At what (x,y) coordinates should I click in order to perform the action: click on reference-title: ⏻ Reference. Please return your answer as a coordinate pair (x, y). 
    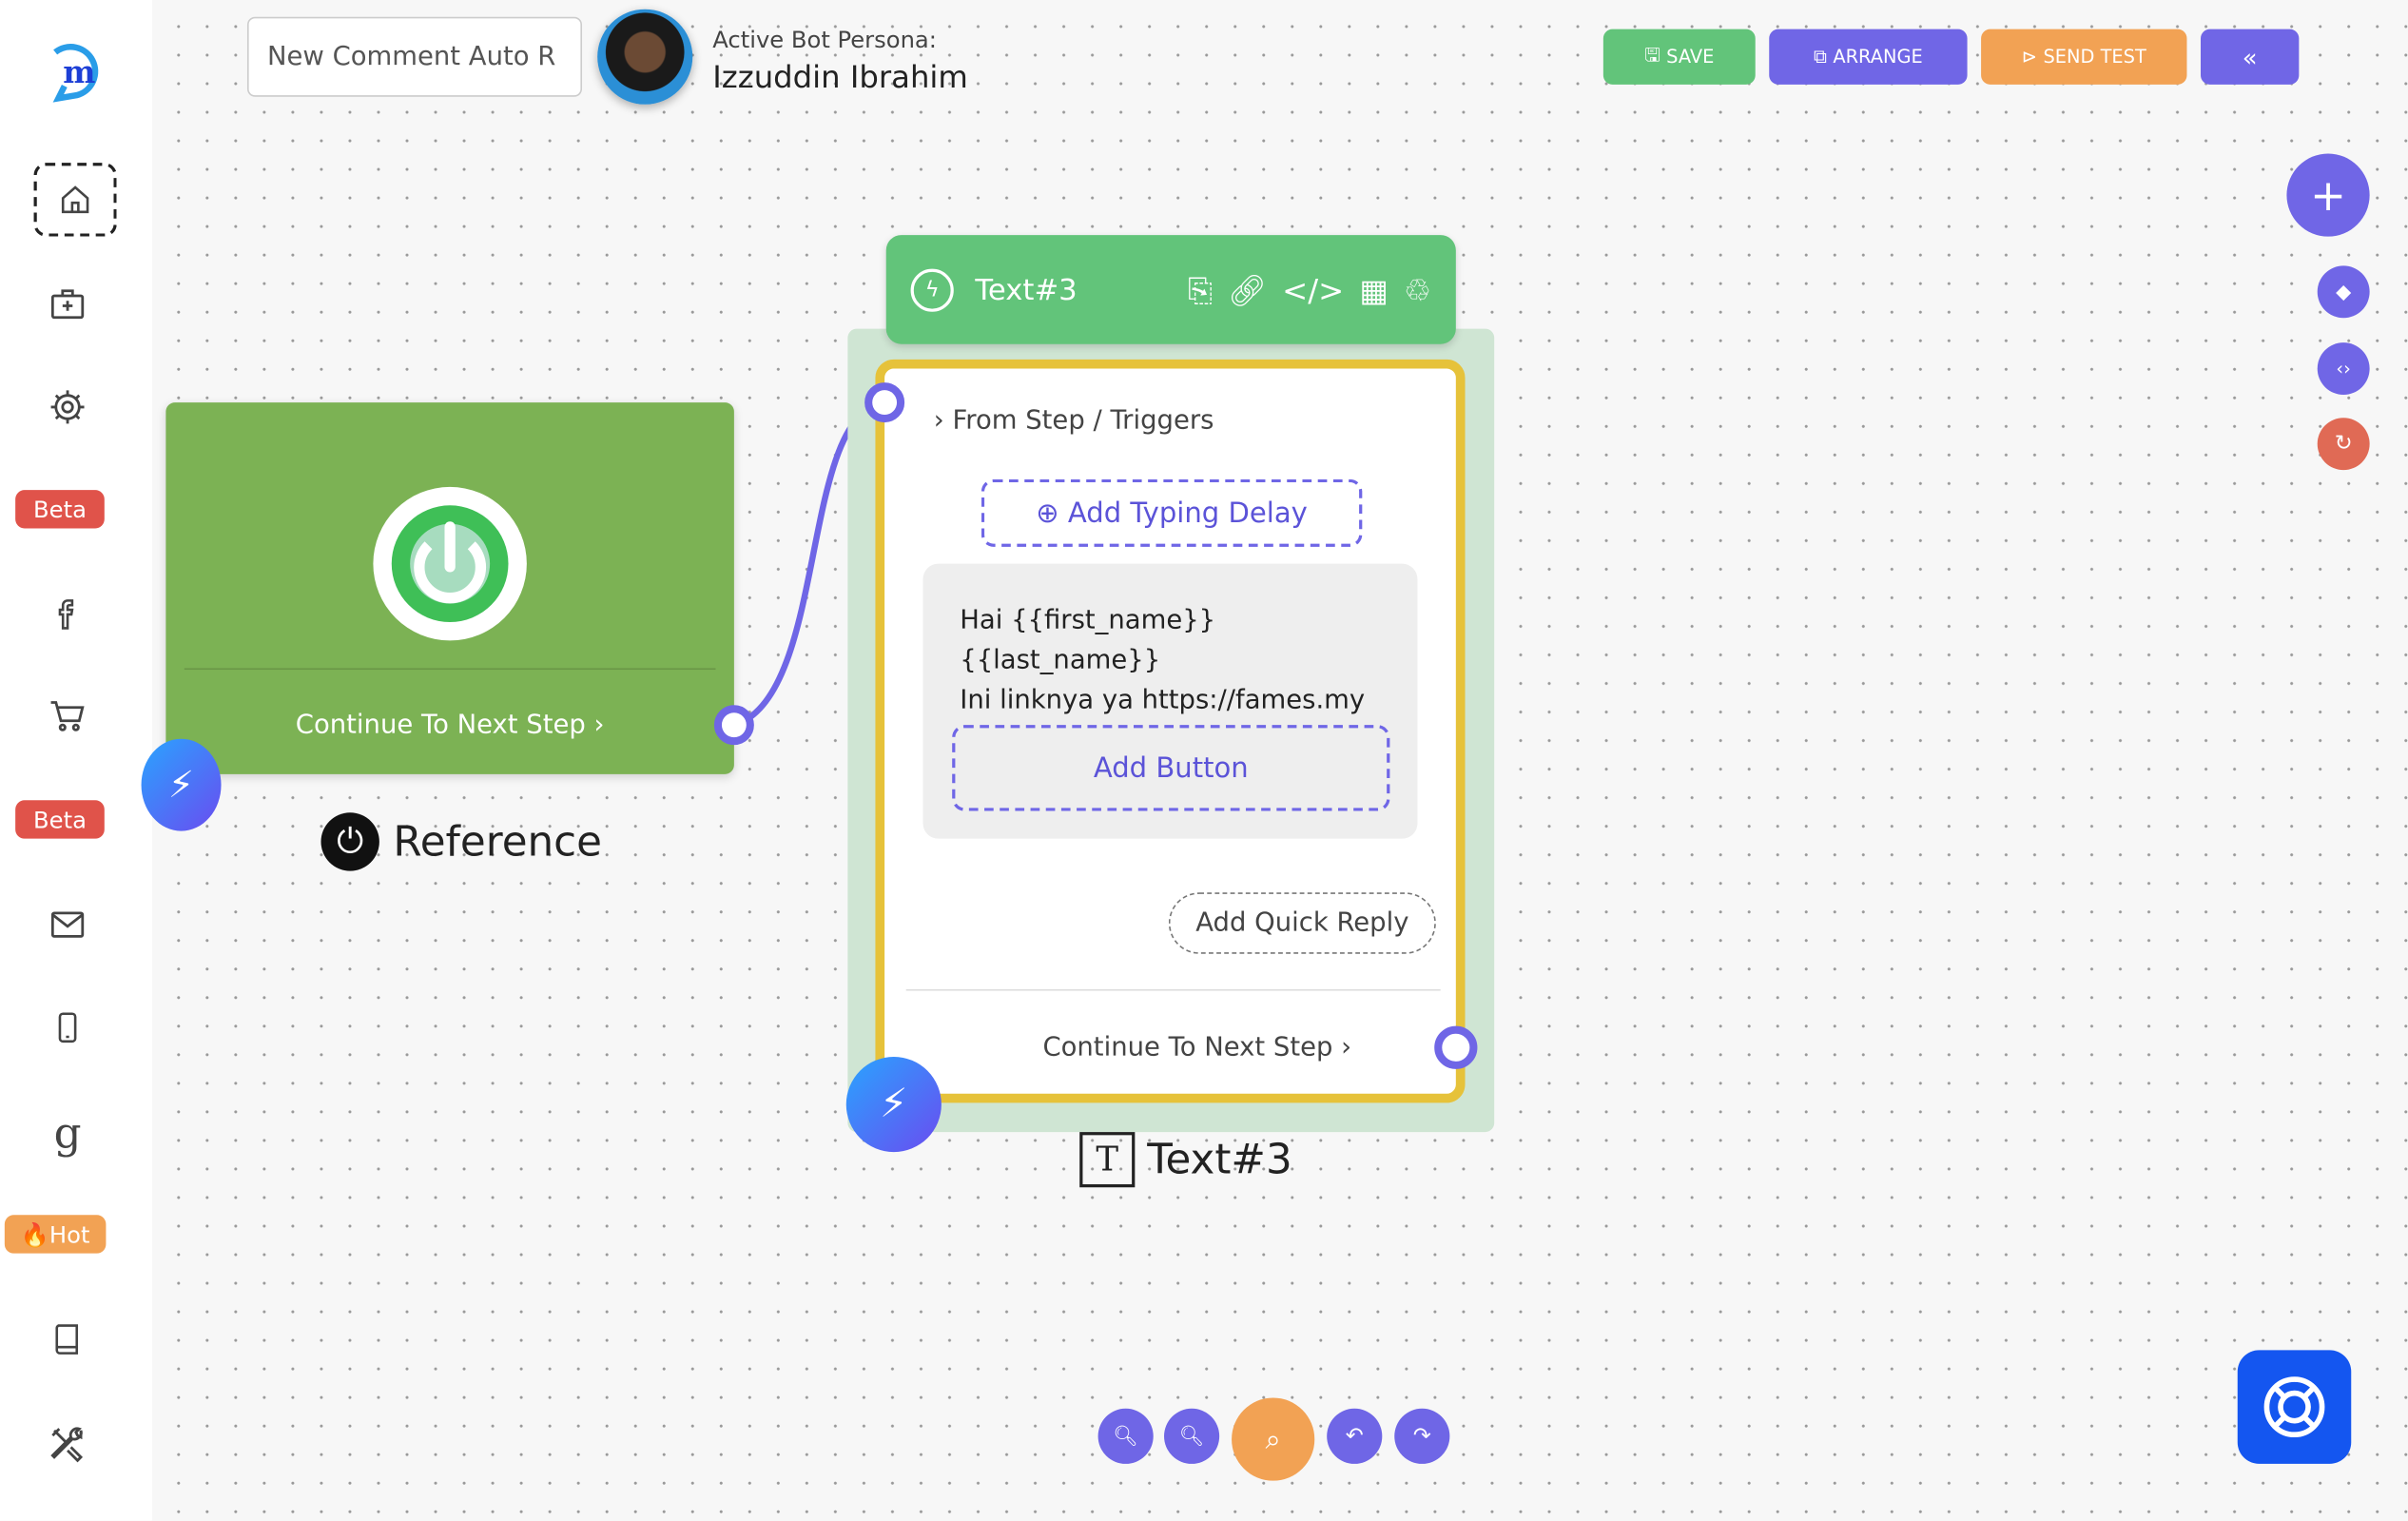
    Looking at the image, I should click on (461, 841).